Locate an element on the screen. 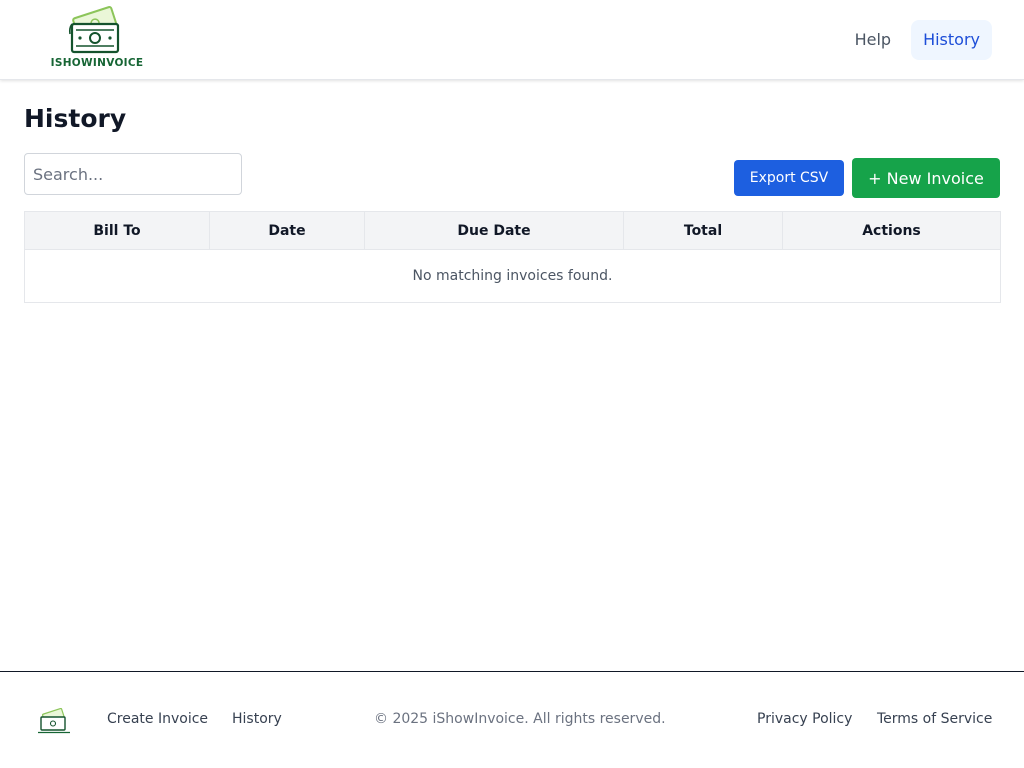 The image size is (1024, 768). table-row-empty: No matching invoices found. is located at coordinates (512, 276).